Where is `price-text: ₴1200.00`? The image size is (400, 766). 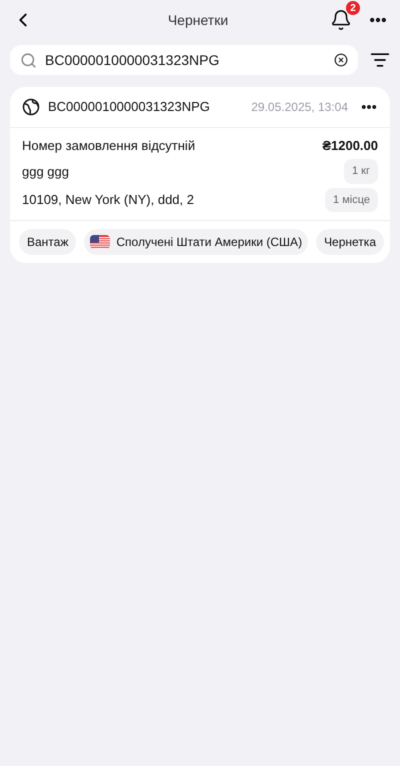
price-text: ₴1200.00 is located at coordinates (350, 145).